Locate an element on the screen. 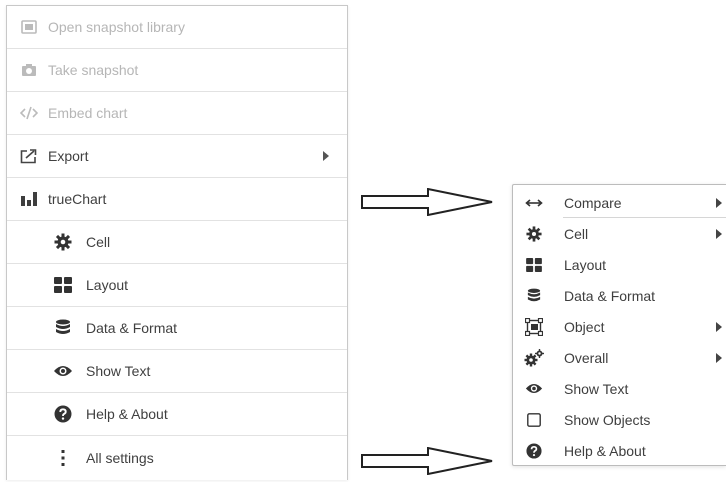  arrows-horizontal-icon is located at coordinates (534, 203).